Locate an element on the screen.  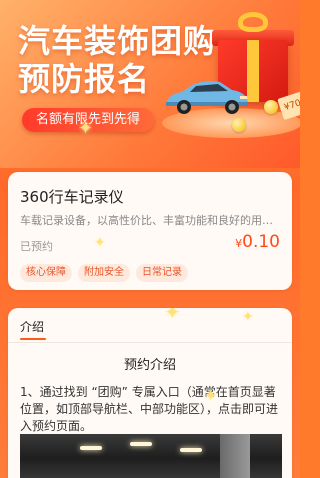
tag-daily-recording: 日常记录 is located at coordinates (162, 273).